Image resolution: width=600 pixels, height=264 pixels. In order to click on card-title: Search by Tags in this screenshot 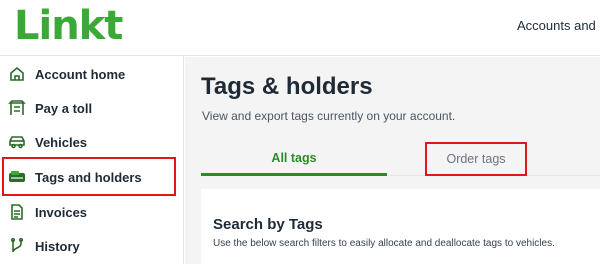, I will do `click(268, 224)`.